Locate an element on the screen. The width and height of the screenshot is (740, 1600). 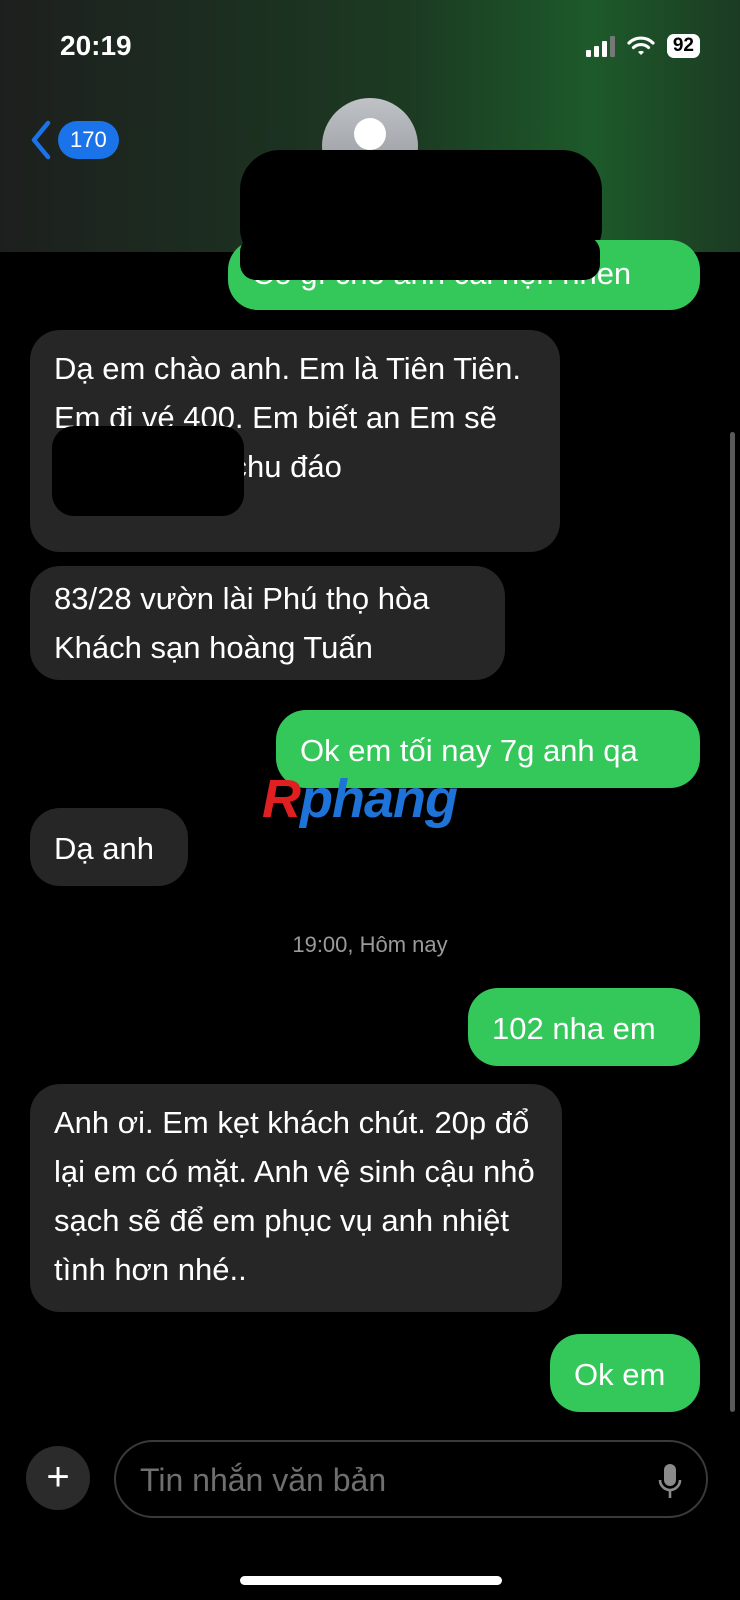
unread-count-badge: 170 is located at coordinates (88, 140).